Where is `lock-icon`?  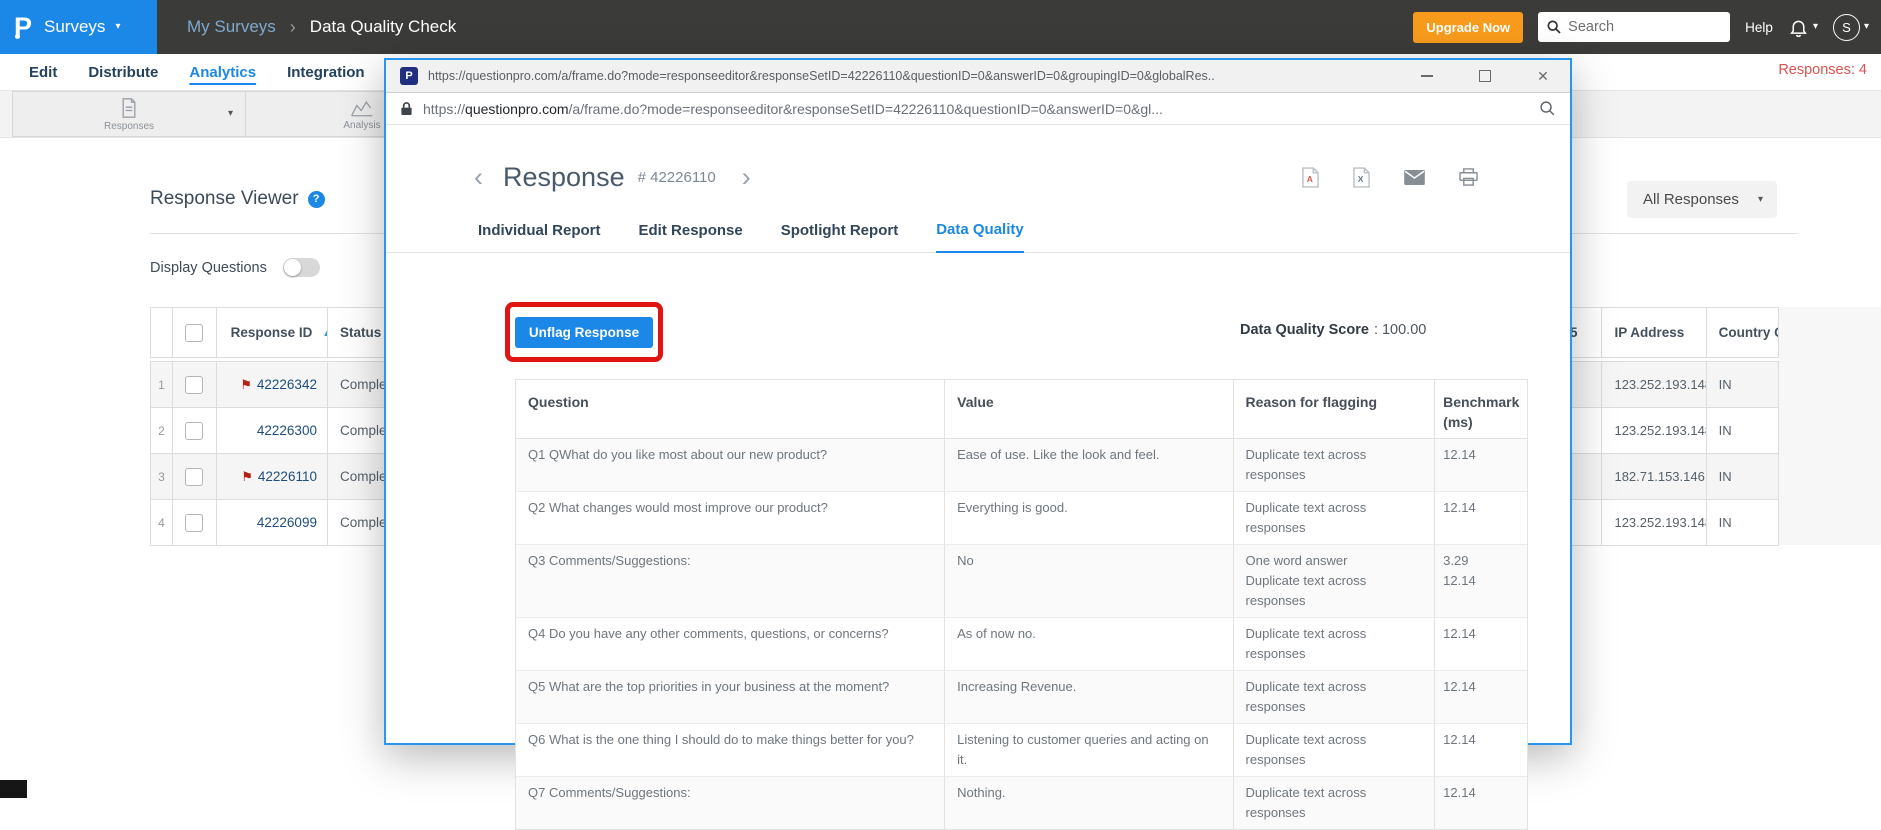
lock-icon is located at coordinates (406, 108).